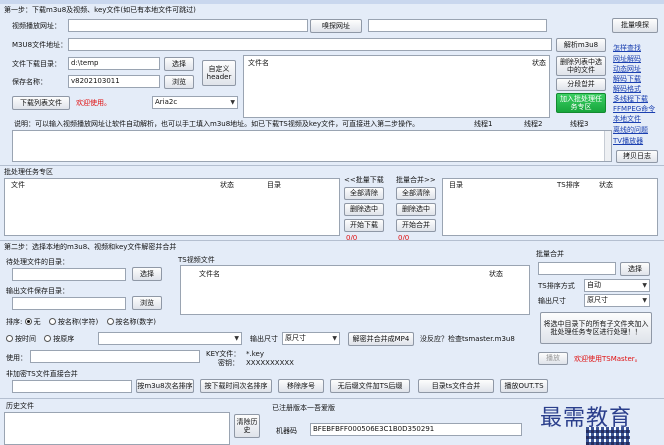 Image resolution: width=664 pixels, height=445 pixels. Describe the element at coordinates (52, 321) in the screenshot. I see `sort-name-char-radio` at that location.